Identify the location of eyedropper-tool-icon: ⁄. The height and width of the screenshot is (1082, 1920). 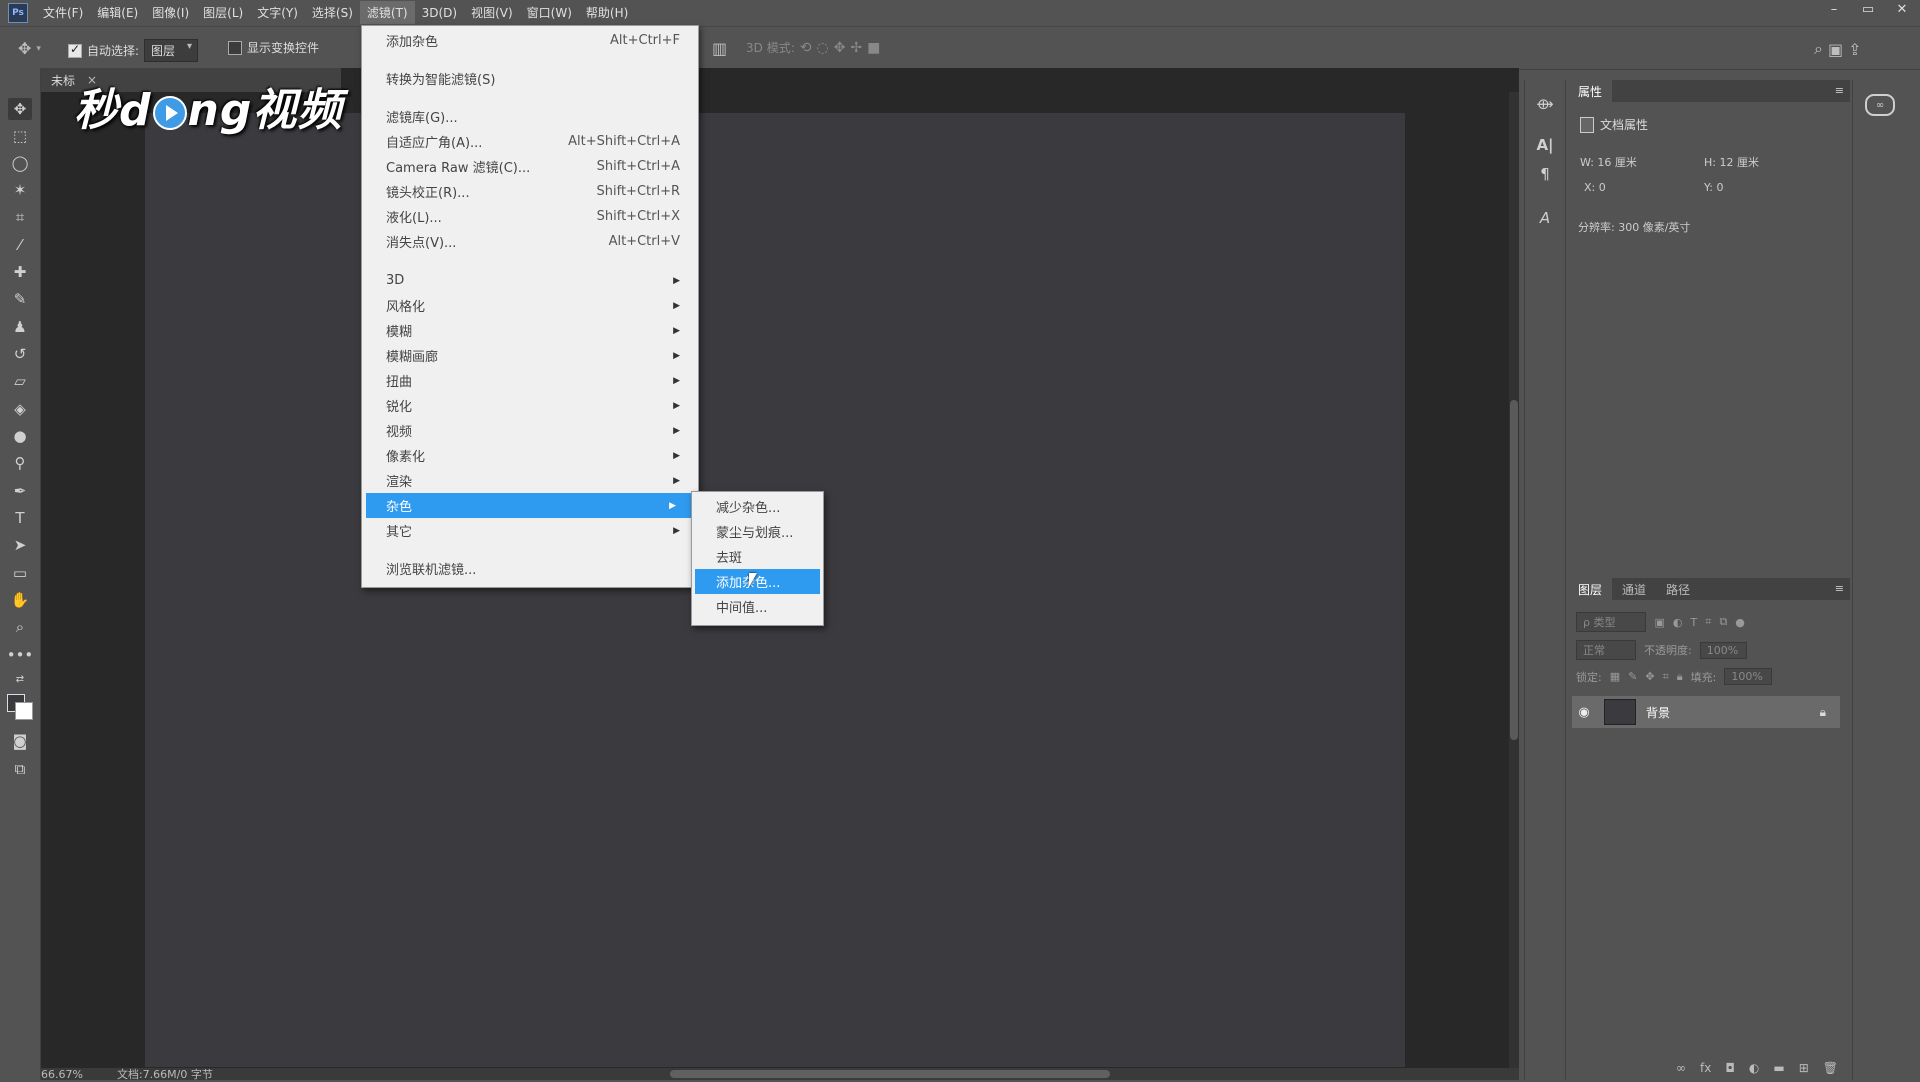
(20, 245).